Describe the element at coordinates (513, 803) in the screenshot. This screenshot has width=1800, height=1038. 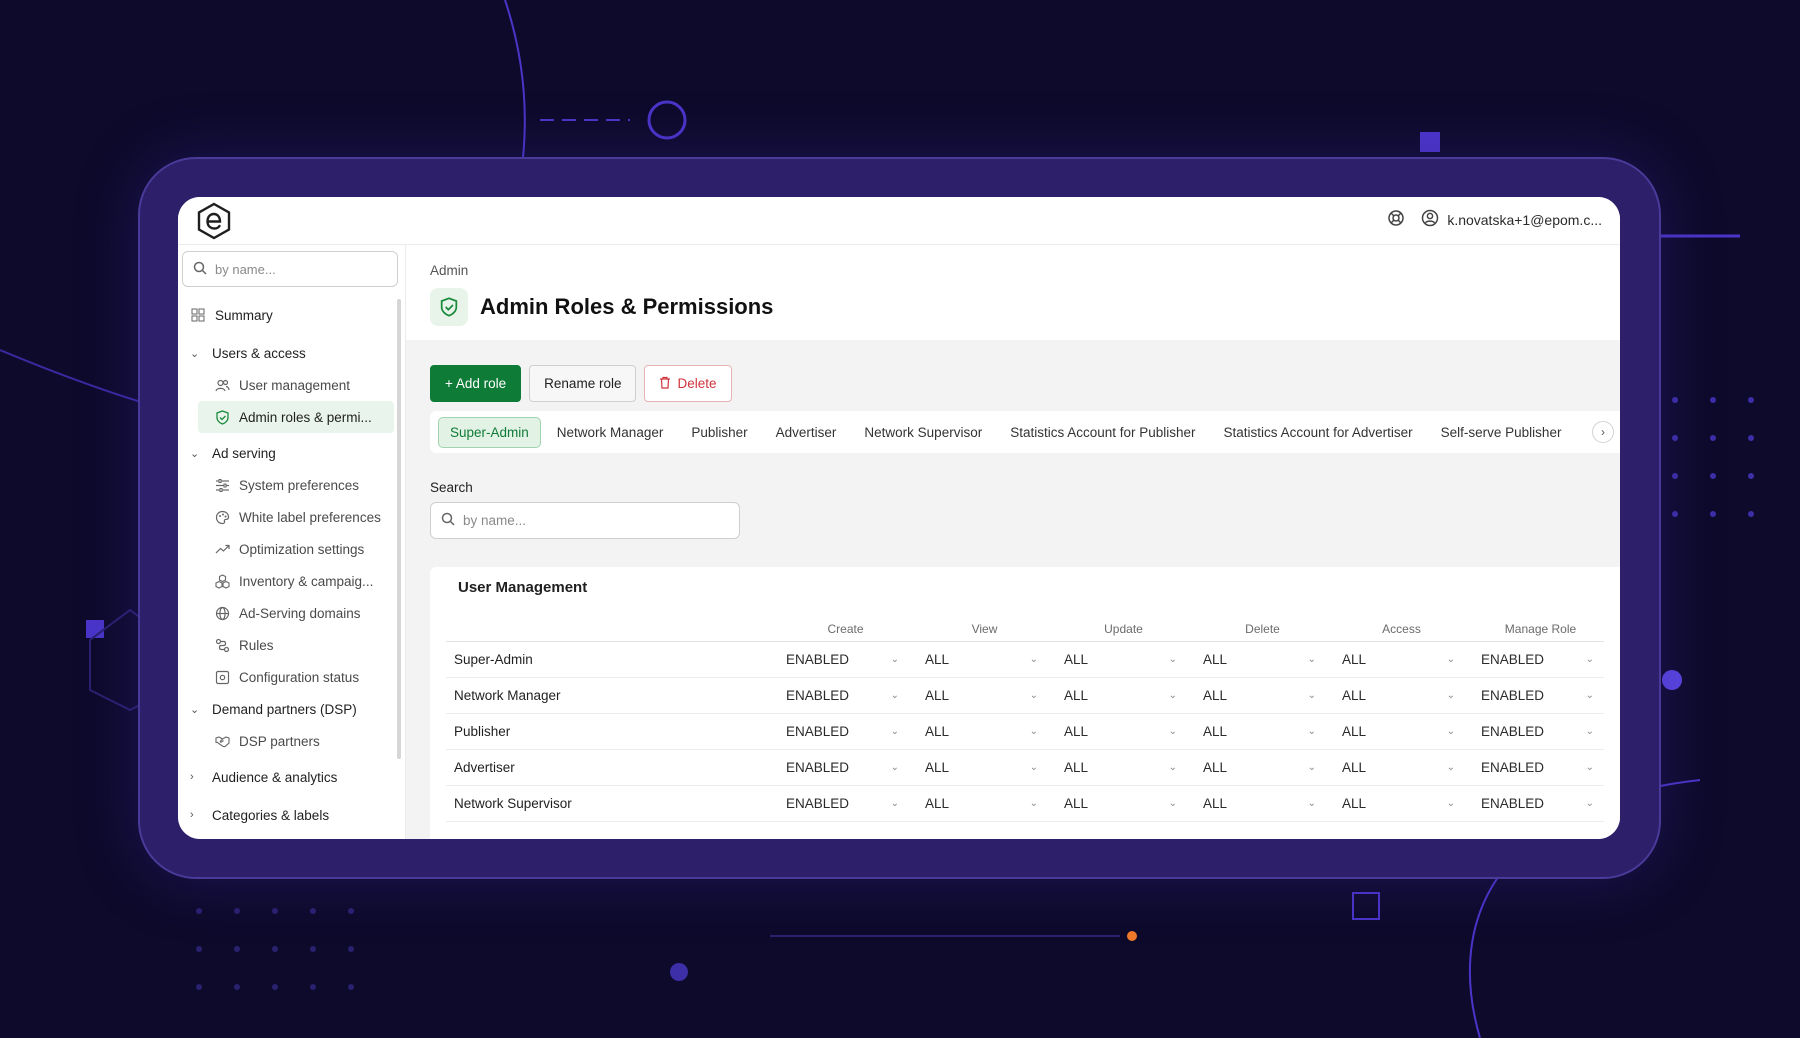
I see `role-name: Network Supervisor` at that location.